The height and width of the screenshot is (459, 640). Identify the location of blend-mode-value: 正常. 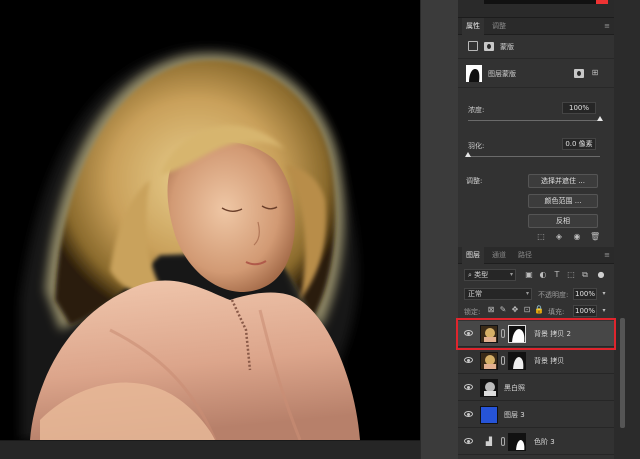
(475, 294).